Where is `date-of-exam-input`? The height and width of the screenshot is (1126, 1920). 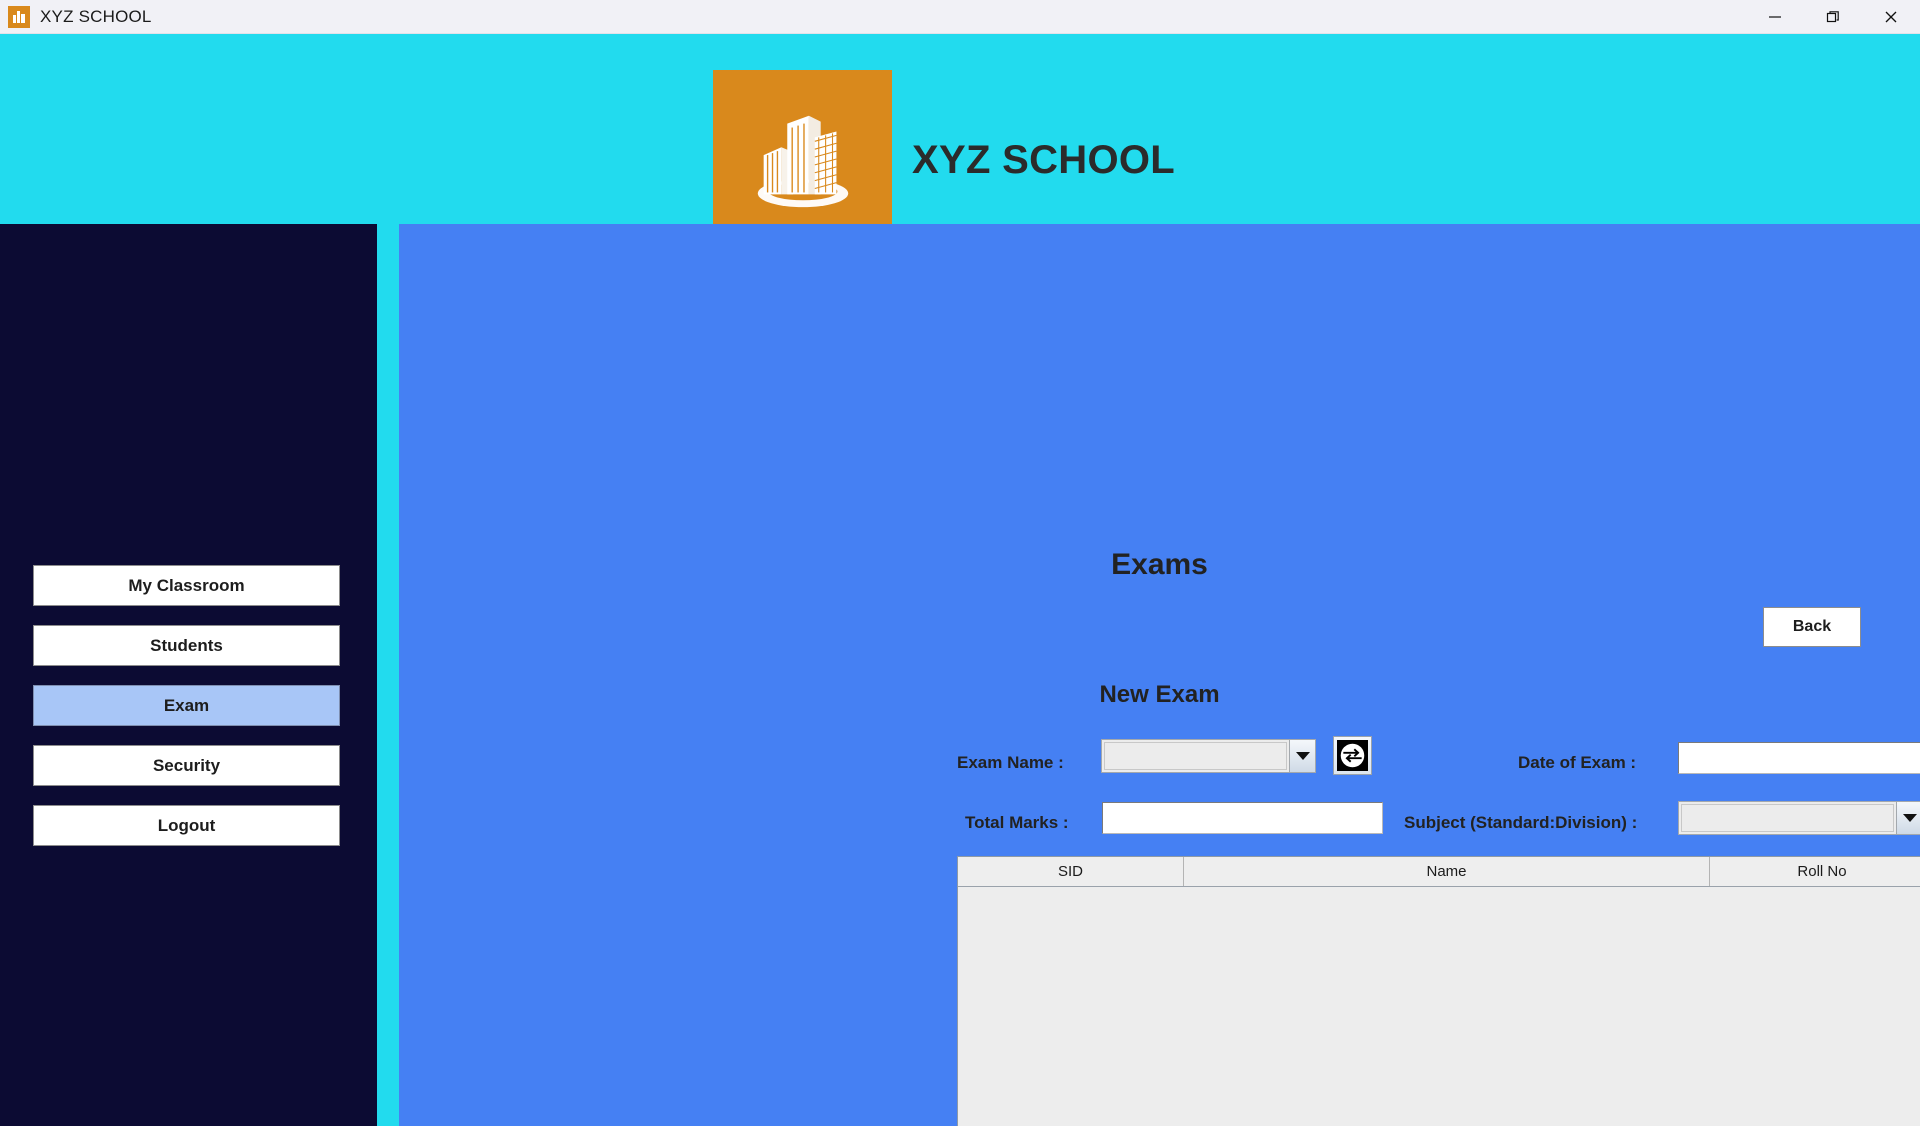 date-of-exam-input is located at coordinates (1799, 758).